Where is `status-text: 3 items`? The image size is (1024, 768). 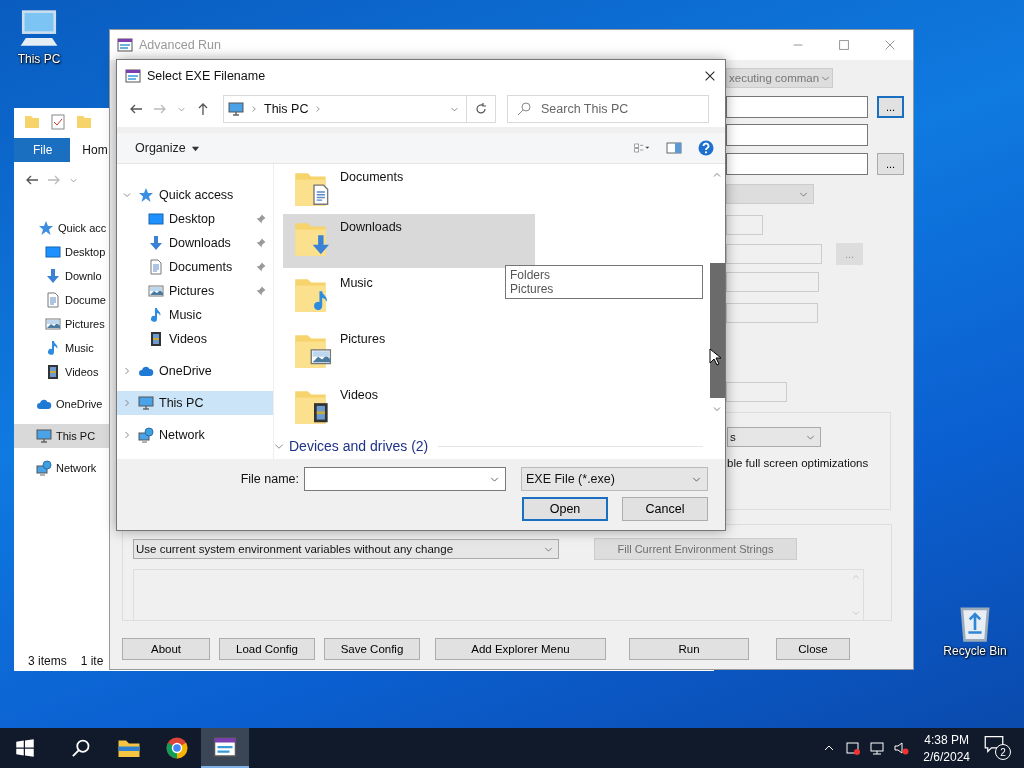 status-text: 3 items is located at coordinates (47, 661).